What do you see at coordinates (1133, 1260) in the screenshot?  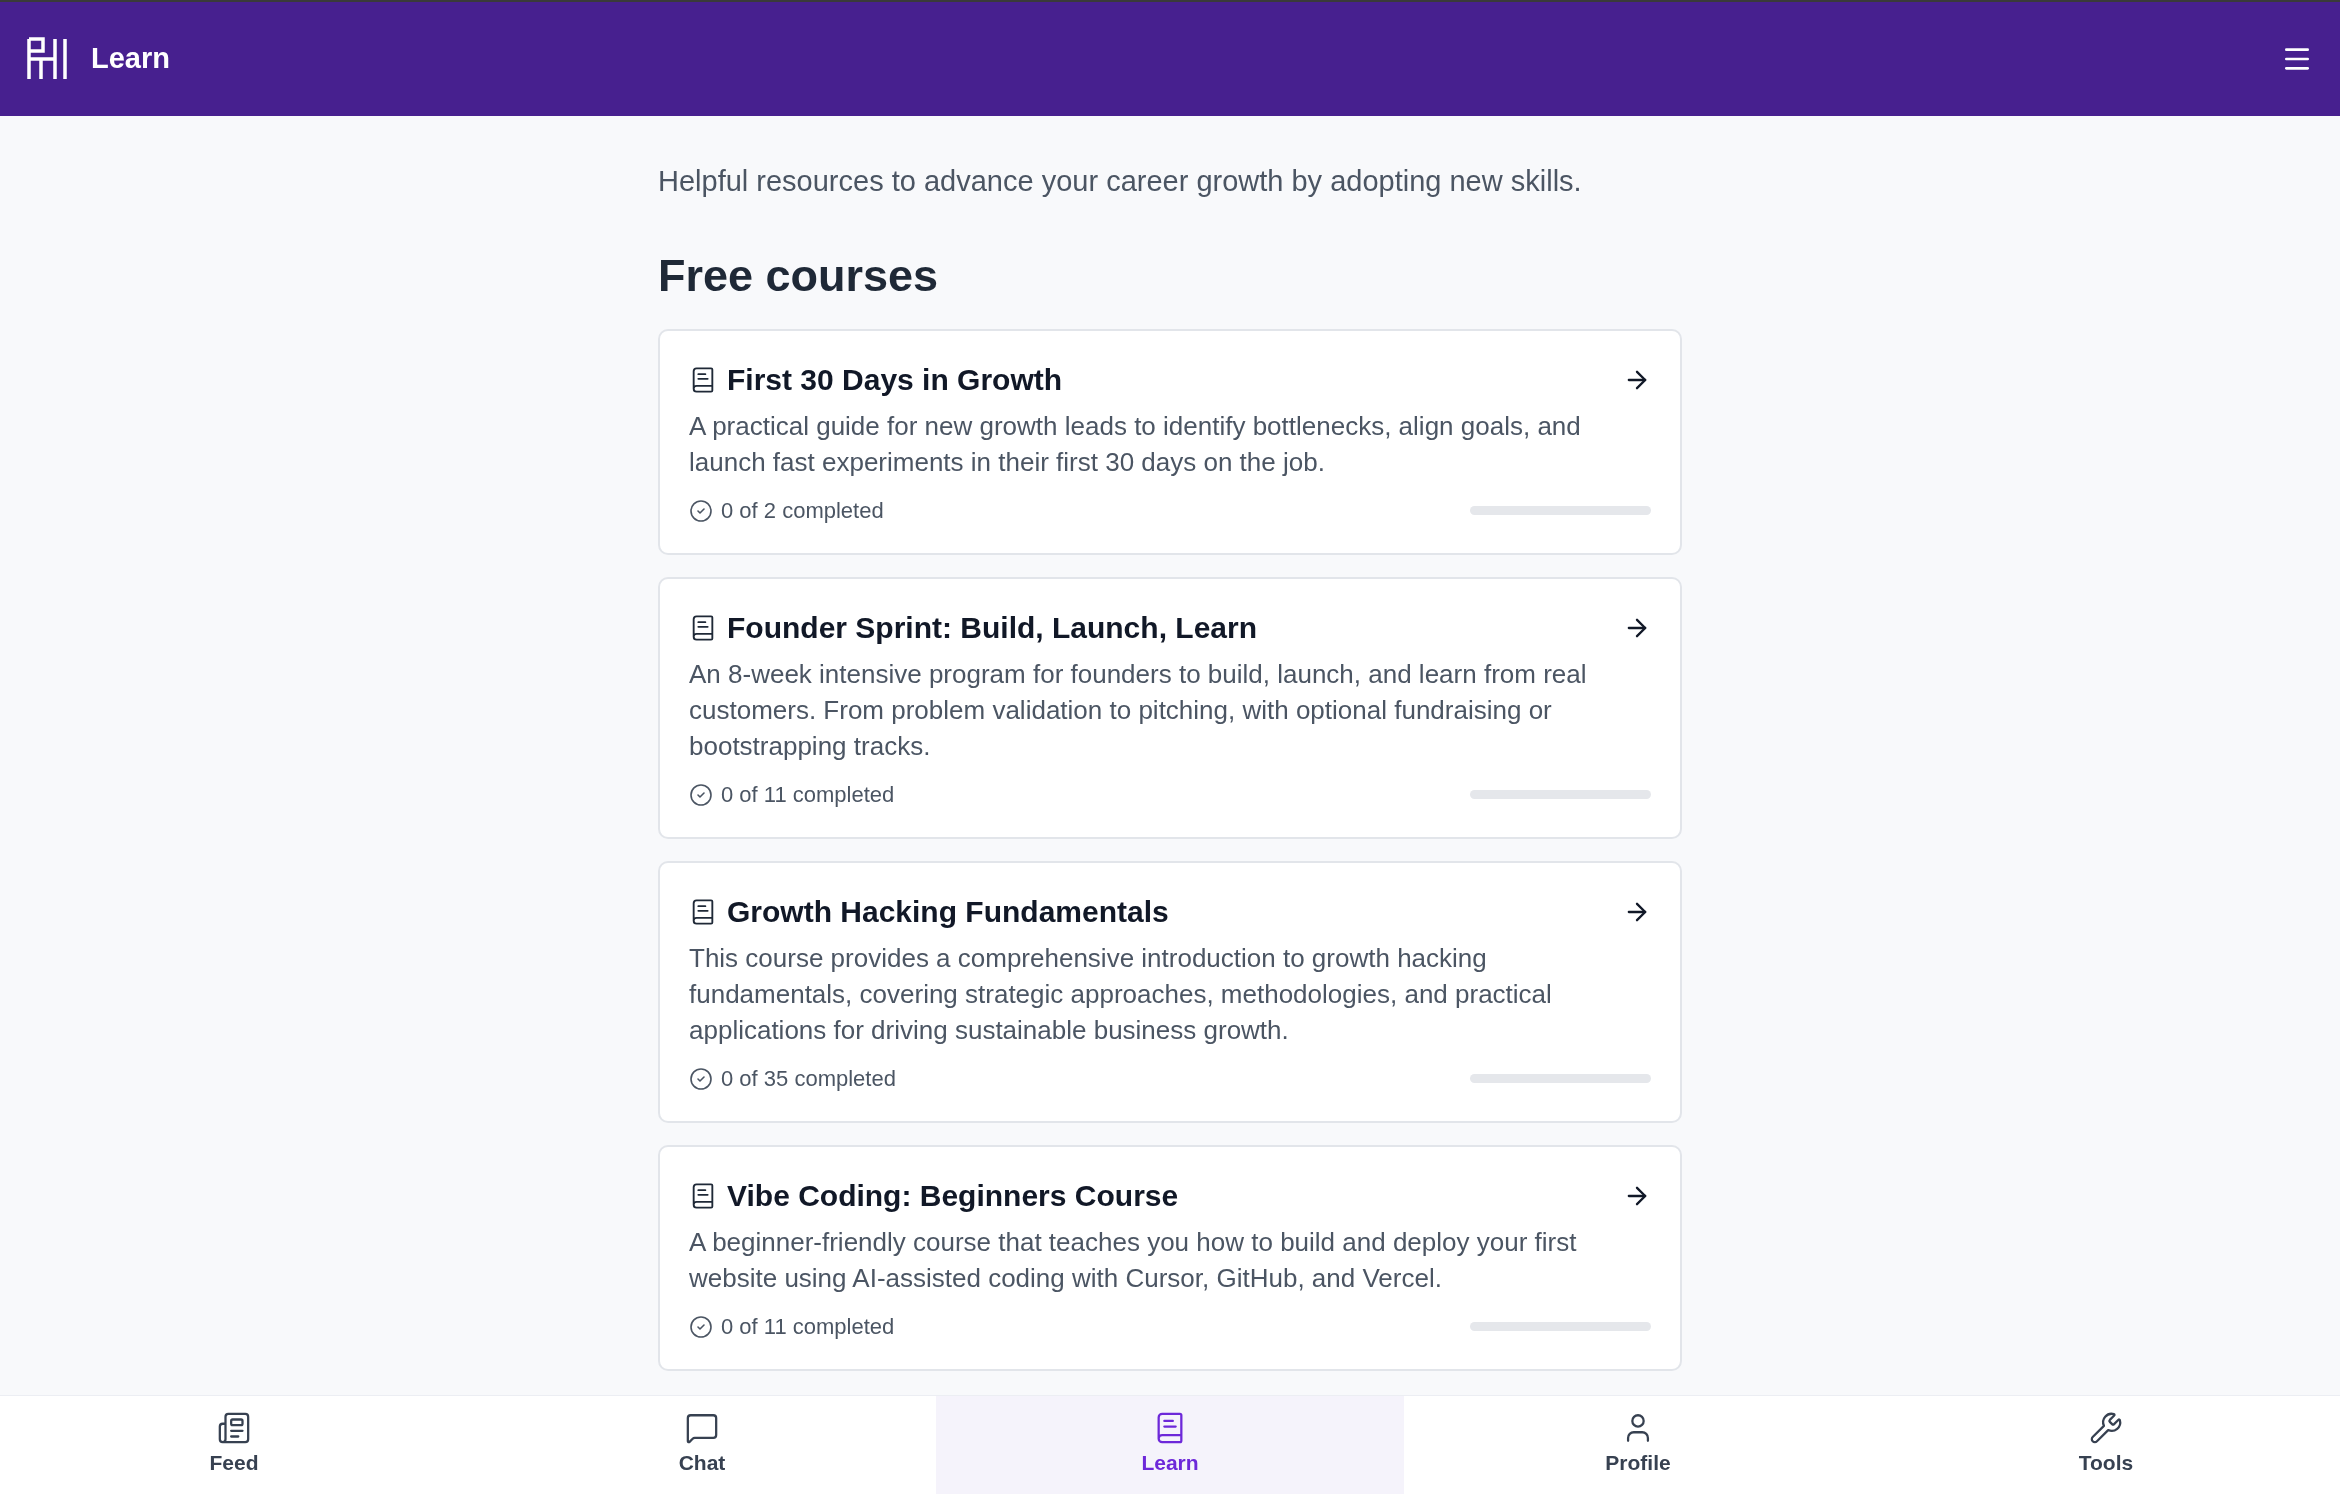 I see `course-description: A beginner-friendly course that teaches you how to build and deploy your first website using AI-assisted coding with Cursor, GitHub, and Vercel.` at bounding box center [1133, 1260].